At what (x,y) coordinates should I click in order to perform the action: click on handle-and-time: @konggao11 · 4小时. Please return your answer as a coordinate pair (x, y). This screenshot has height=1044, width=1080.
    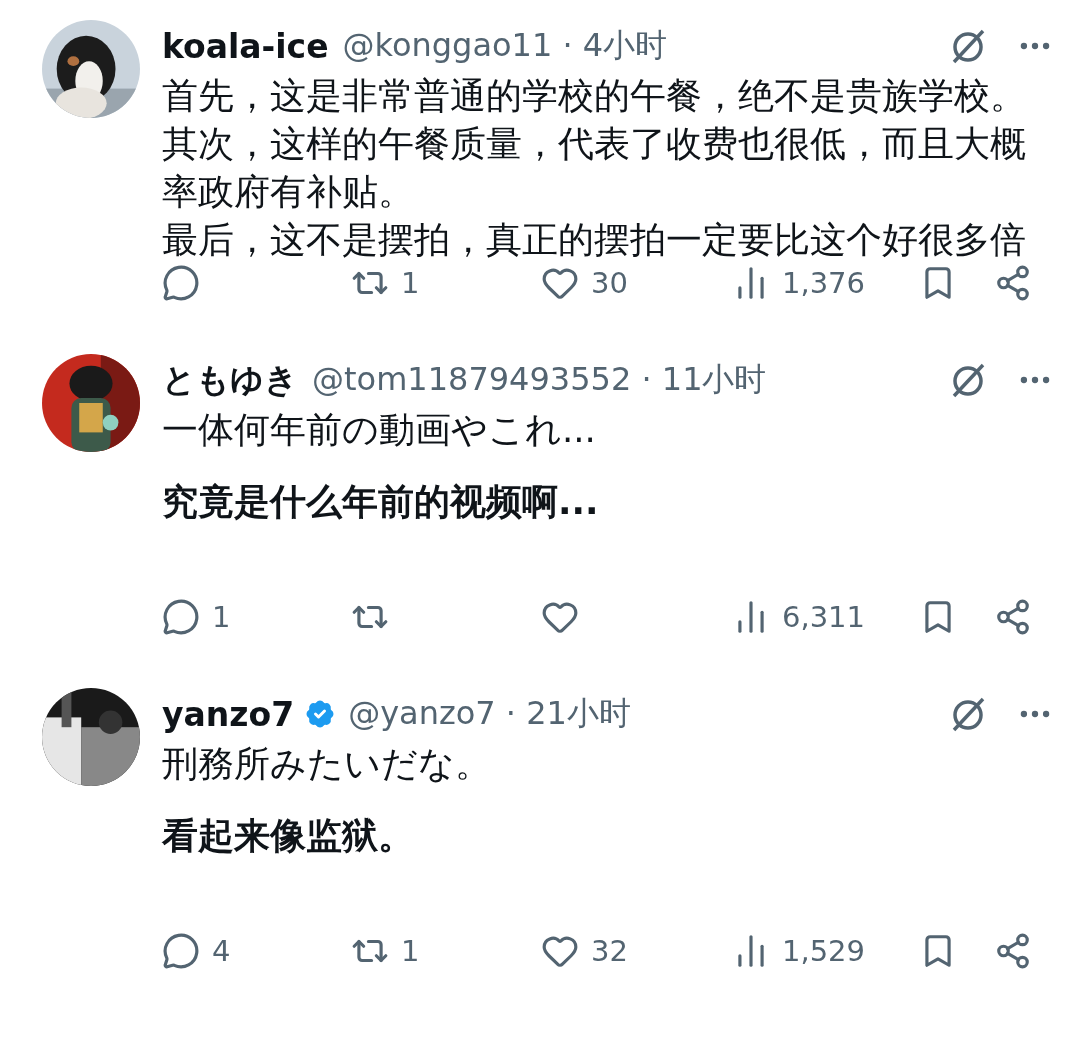
    Looking at the image, I should click on (505, 45).